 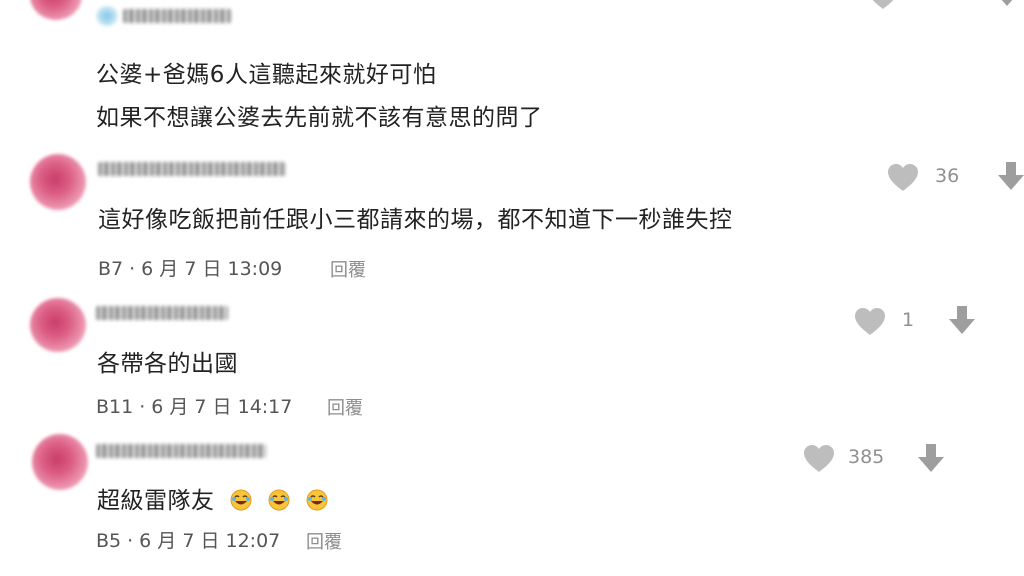 I want to click on comment-text: 這好像吃飯把前任跟小三都請來的場，都不知道下一秒誰失控, so click(x=415, y=220).